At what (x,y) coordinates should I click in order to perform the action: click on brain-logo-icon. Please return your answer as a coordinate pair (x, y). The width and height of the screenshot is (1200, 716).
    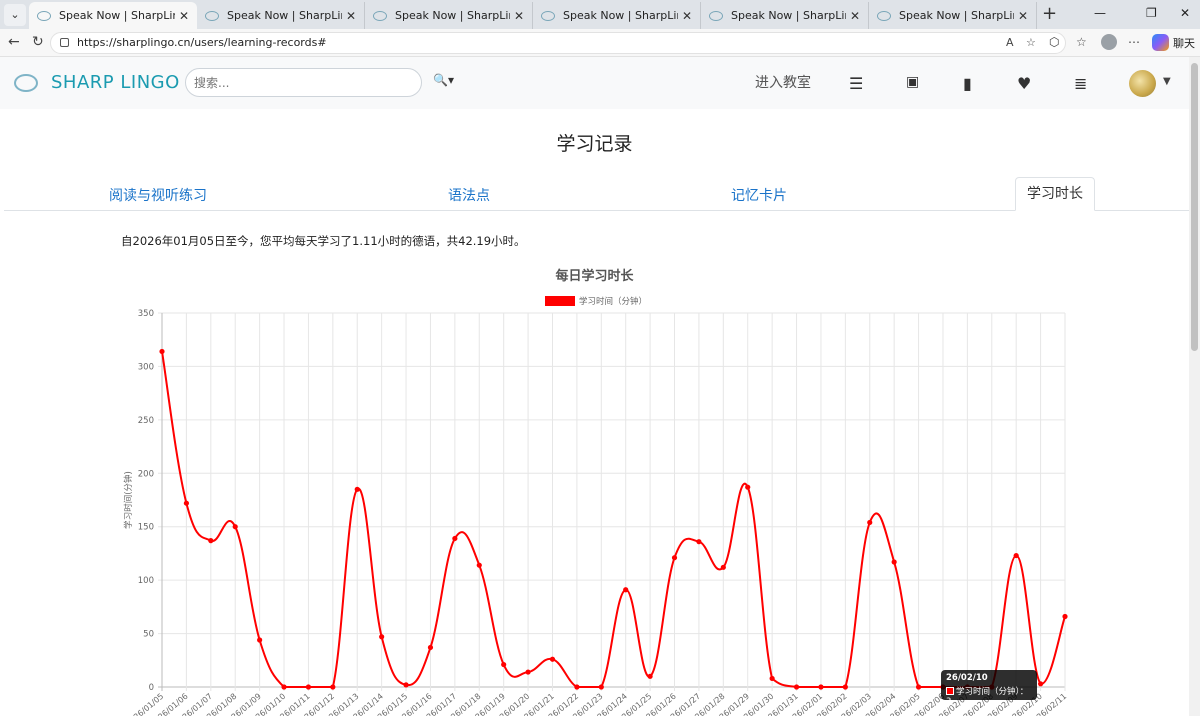
    Looking at the image, I should click on (26, 83).